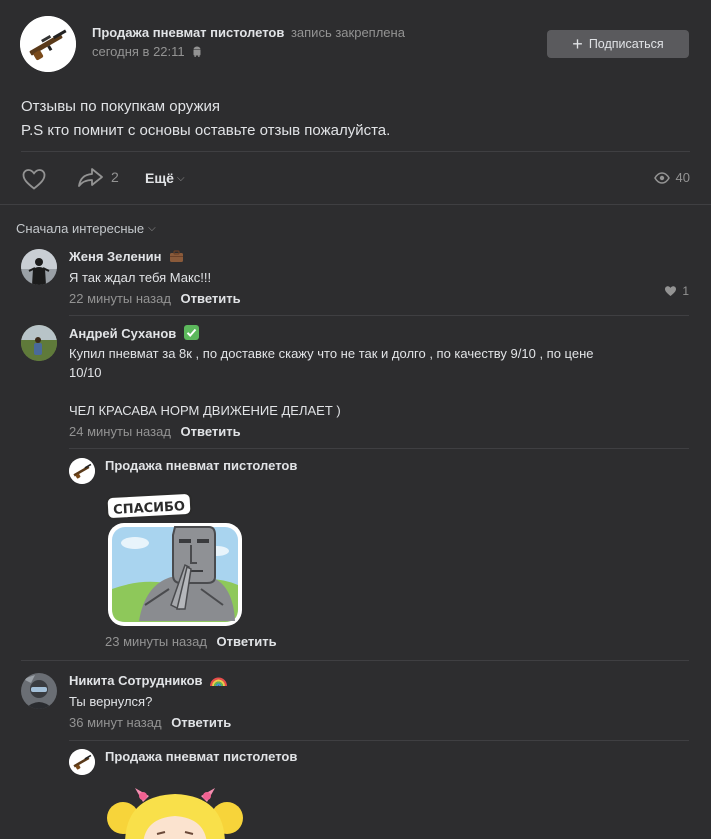 This screenshot has height=839, width=711. What do you see at coordinates (111, 701) in the screenshot?
I see `comment-text: Ты вернулся?` at bounding box center [111, 701].